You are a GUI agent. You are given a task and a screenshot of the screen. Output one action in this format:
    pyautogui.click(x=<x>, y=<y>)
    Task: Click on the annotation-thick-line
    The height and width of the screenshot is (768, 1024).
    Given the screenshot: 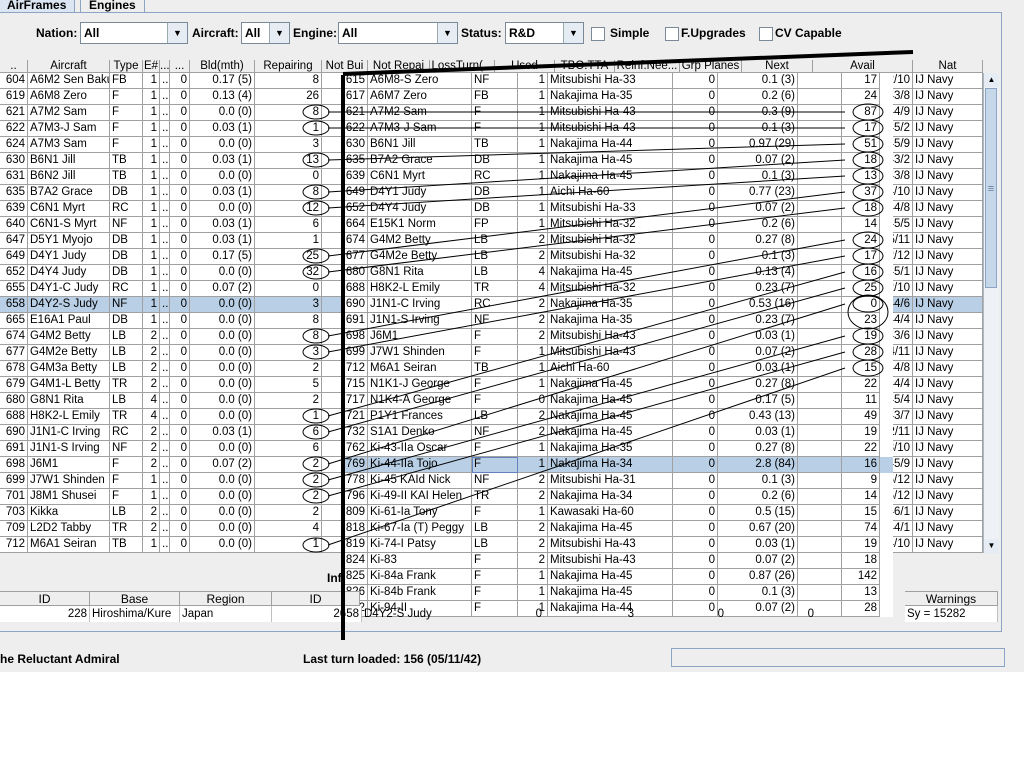 What is the action you would take?
    pyautogui.click(x=628, y=63)
    